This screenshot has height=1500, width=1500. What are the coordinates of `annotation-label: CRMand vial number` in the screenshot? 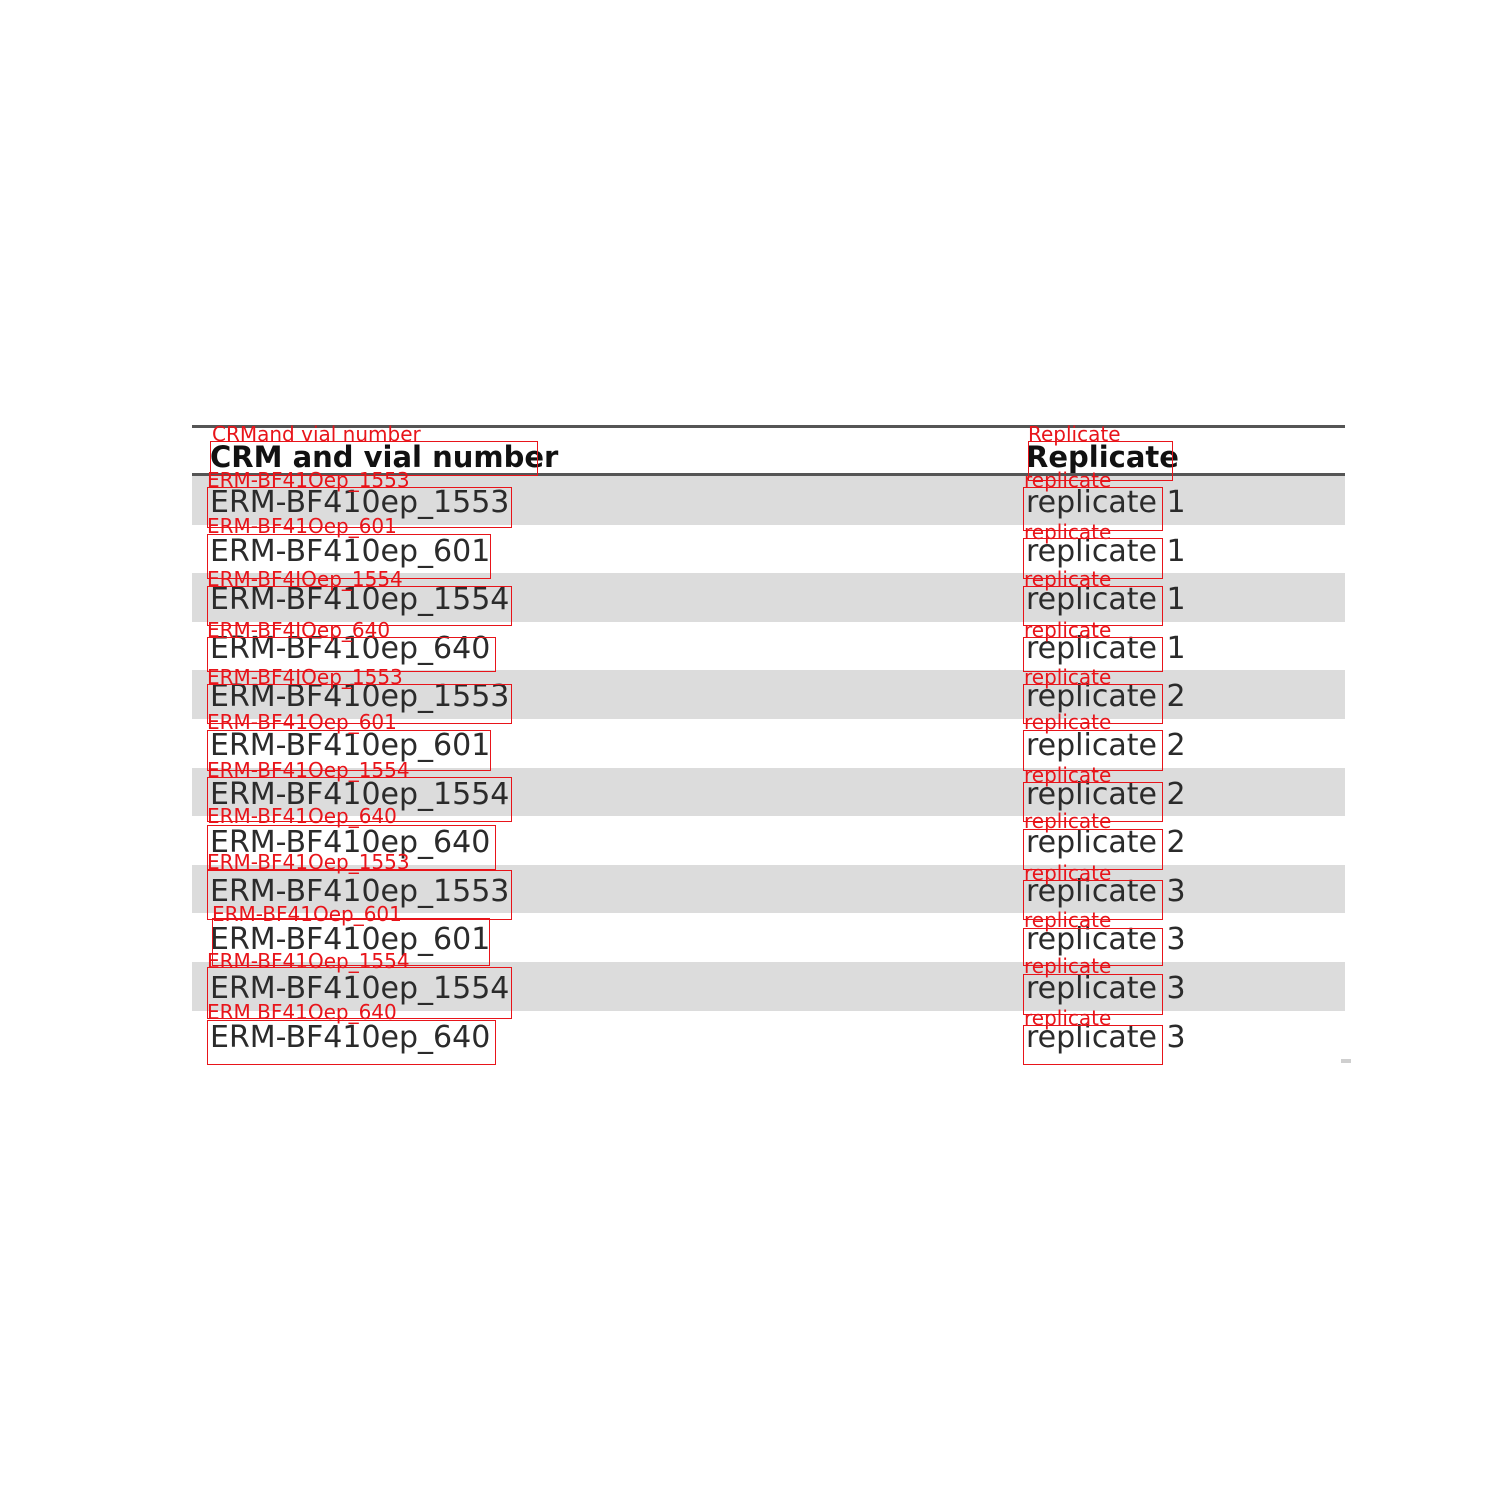 It's located at (316, 434).